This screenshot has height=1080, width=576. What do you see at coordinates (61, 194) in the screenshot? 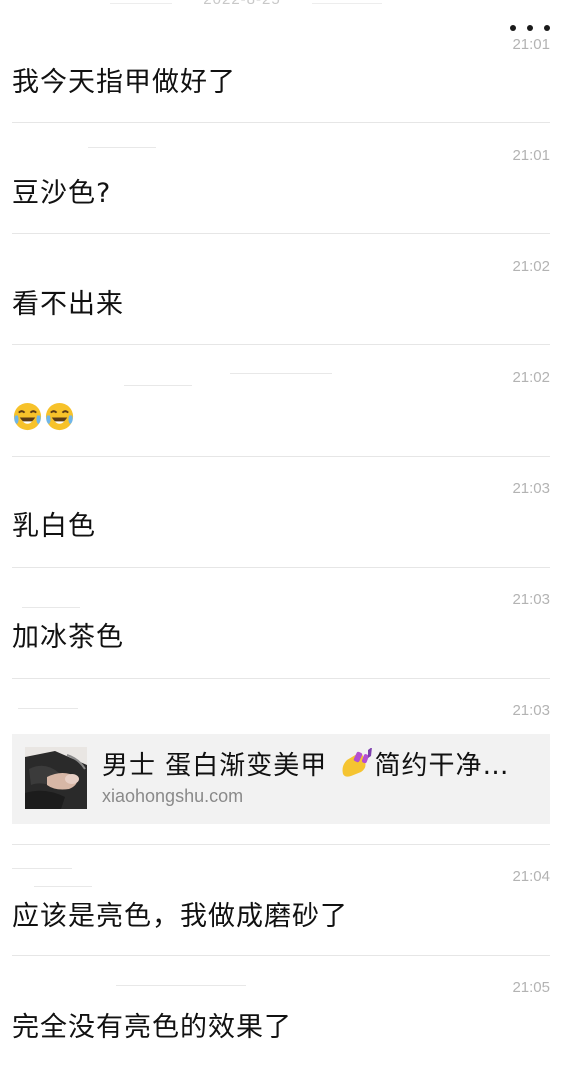
I see `message-text: 豆沙色?` at bounding box center [61, 194].